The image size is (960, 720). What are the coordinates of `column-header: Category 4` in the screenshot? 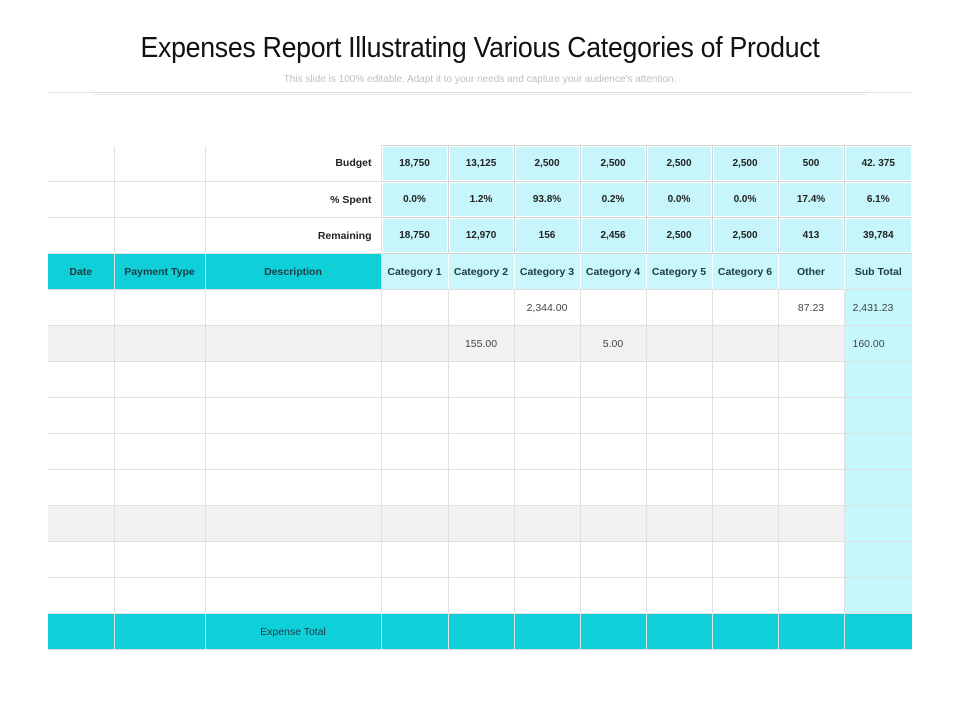 It's located at (613, 271).